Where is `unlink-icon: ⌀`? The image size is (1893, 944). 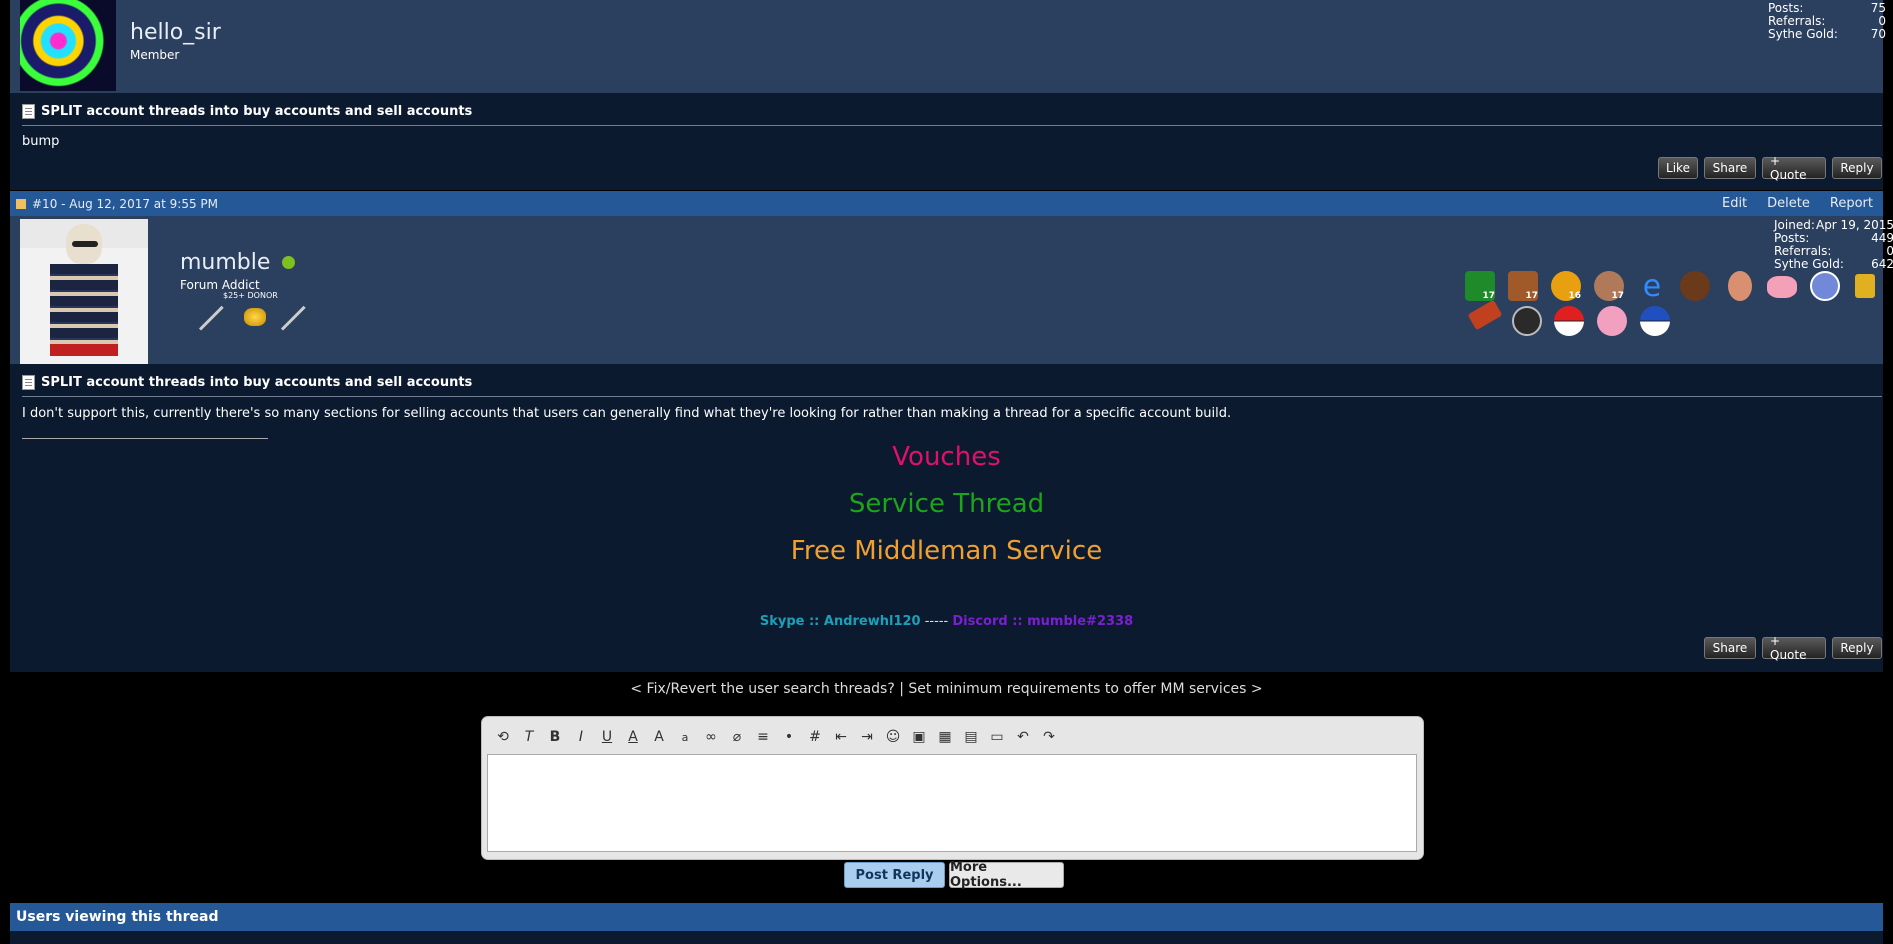
unlink-icon: ⌀ is located at coordinates (737, 737).